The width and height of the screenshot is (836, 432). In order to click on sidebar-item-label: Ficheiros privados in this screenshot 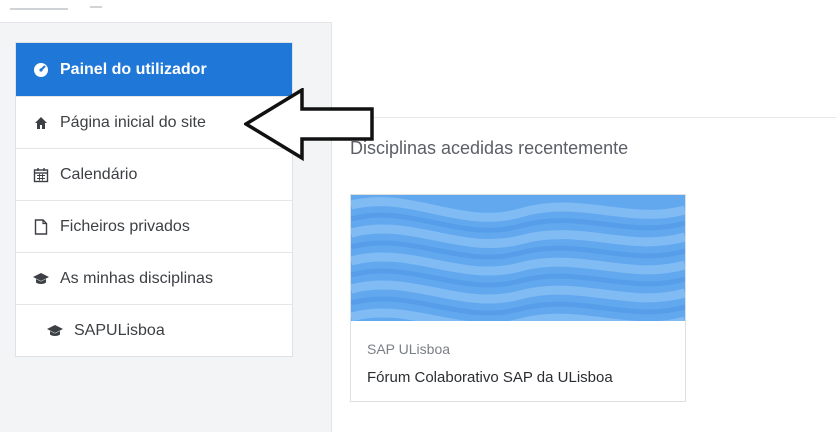, I will do `click(125, 226)`.